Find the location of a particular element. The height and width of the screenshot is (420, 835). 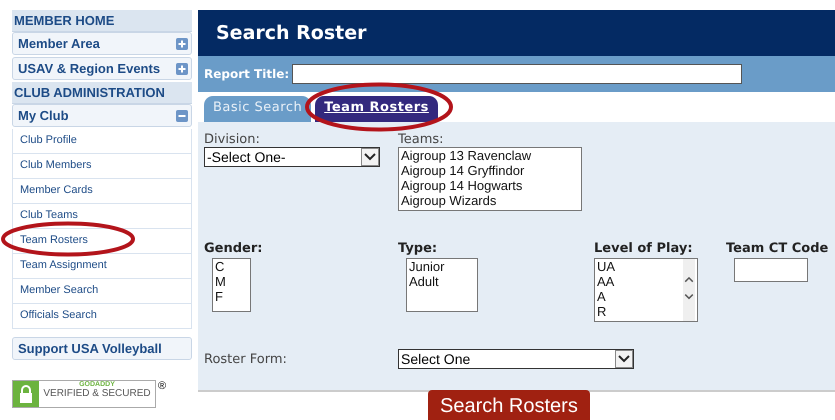

sidebar-link: Officials Search is located at coordinates (102, 316).